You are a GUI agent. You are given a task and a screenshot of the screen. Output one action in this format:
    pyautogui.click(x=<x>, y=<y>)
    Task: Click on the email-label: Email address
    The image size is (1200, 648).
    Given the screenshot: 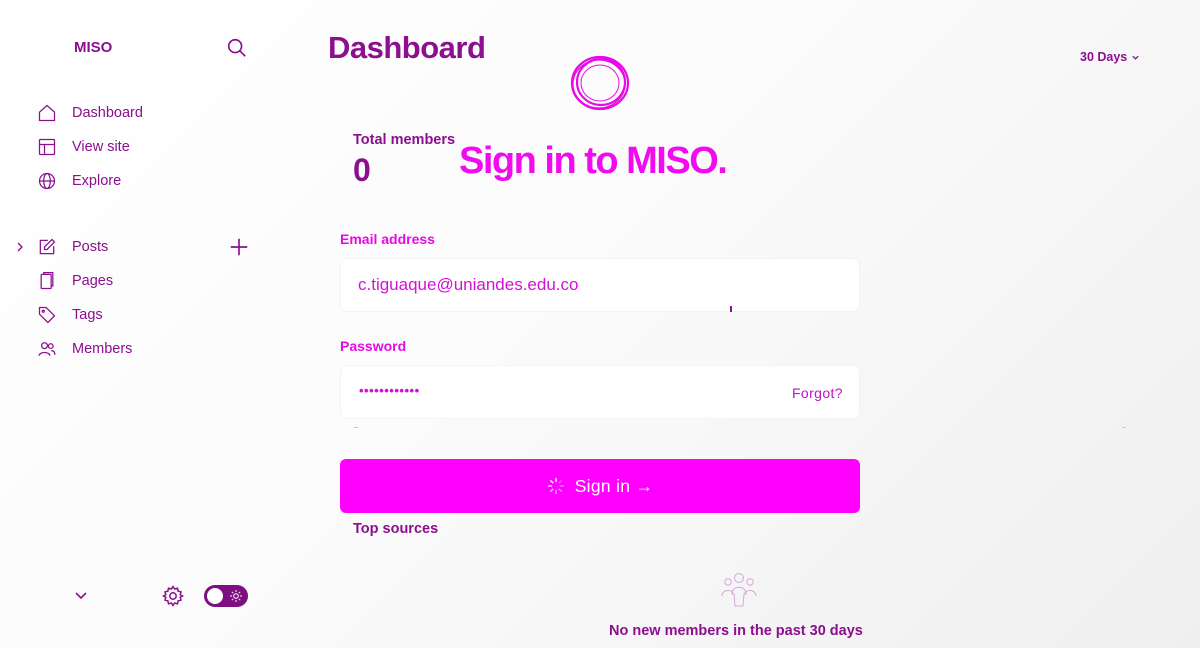 What is the action you would take?
    pyautogui.click(x=387, y=239)
    